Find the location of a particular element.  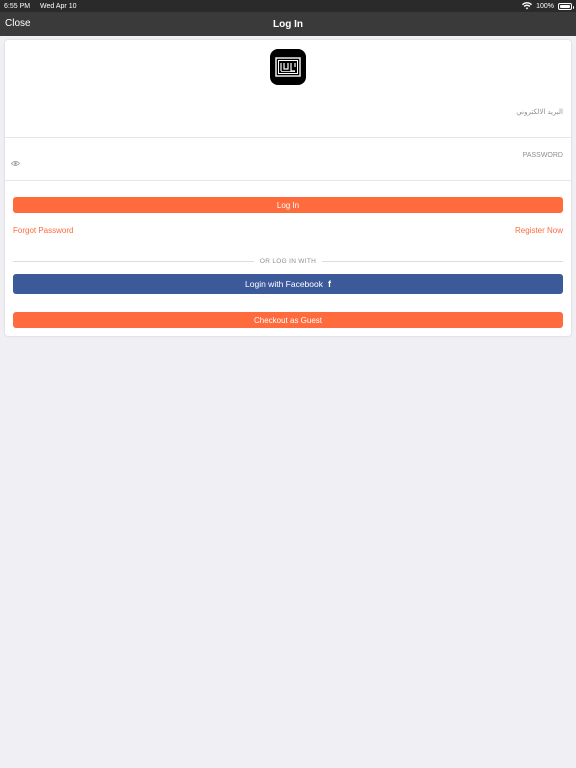

or-login-with-text: OR LOG IN WITH is located at coordinates (288, 261).